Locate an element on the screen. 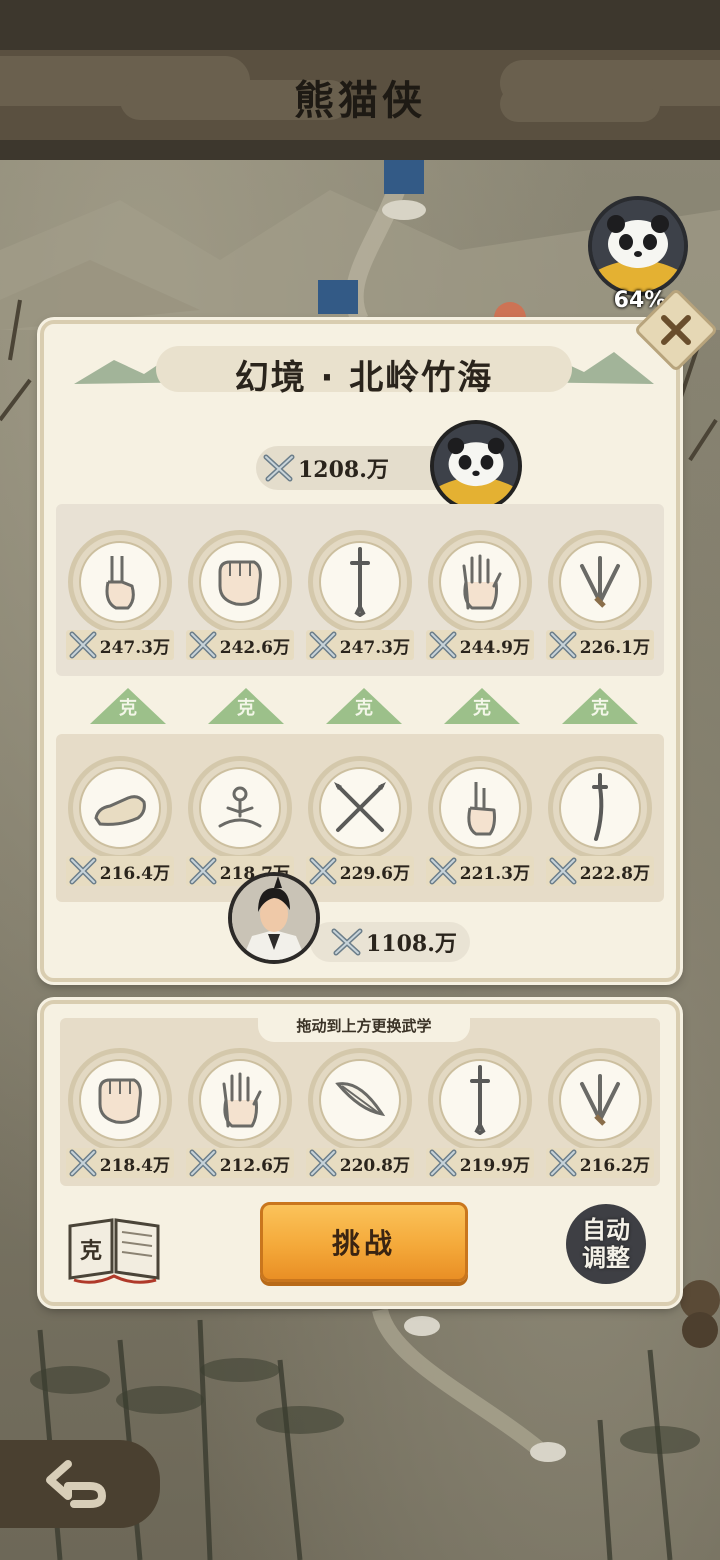 The height and width of the screenshot is (1560, 720). power-tag: 218.4万 is located at coordinates (120, 1163).